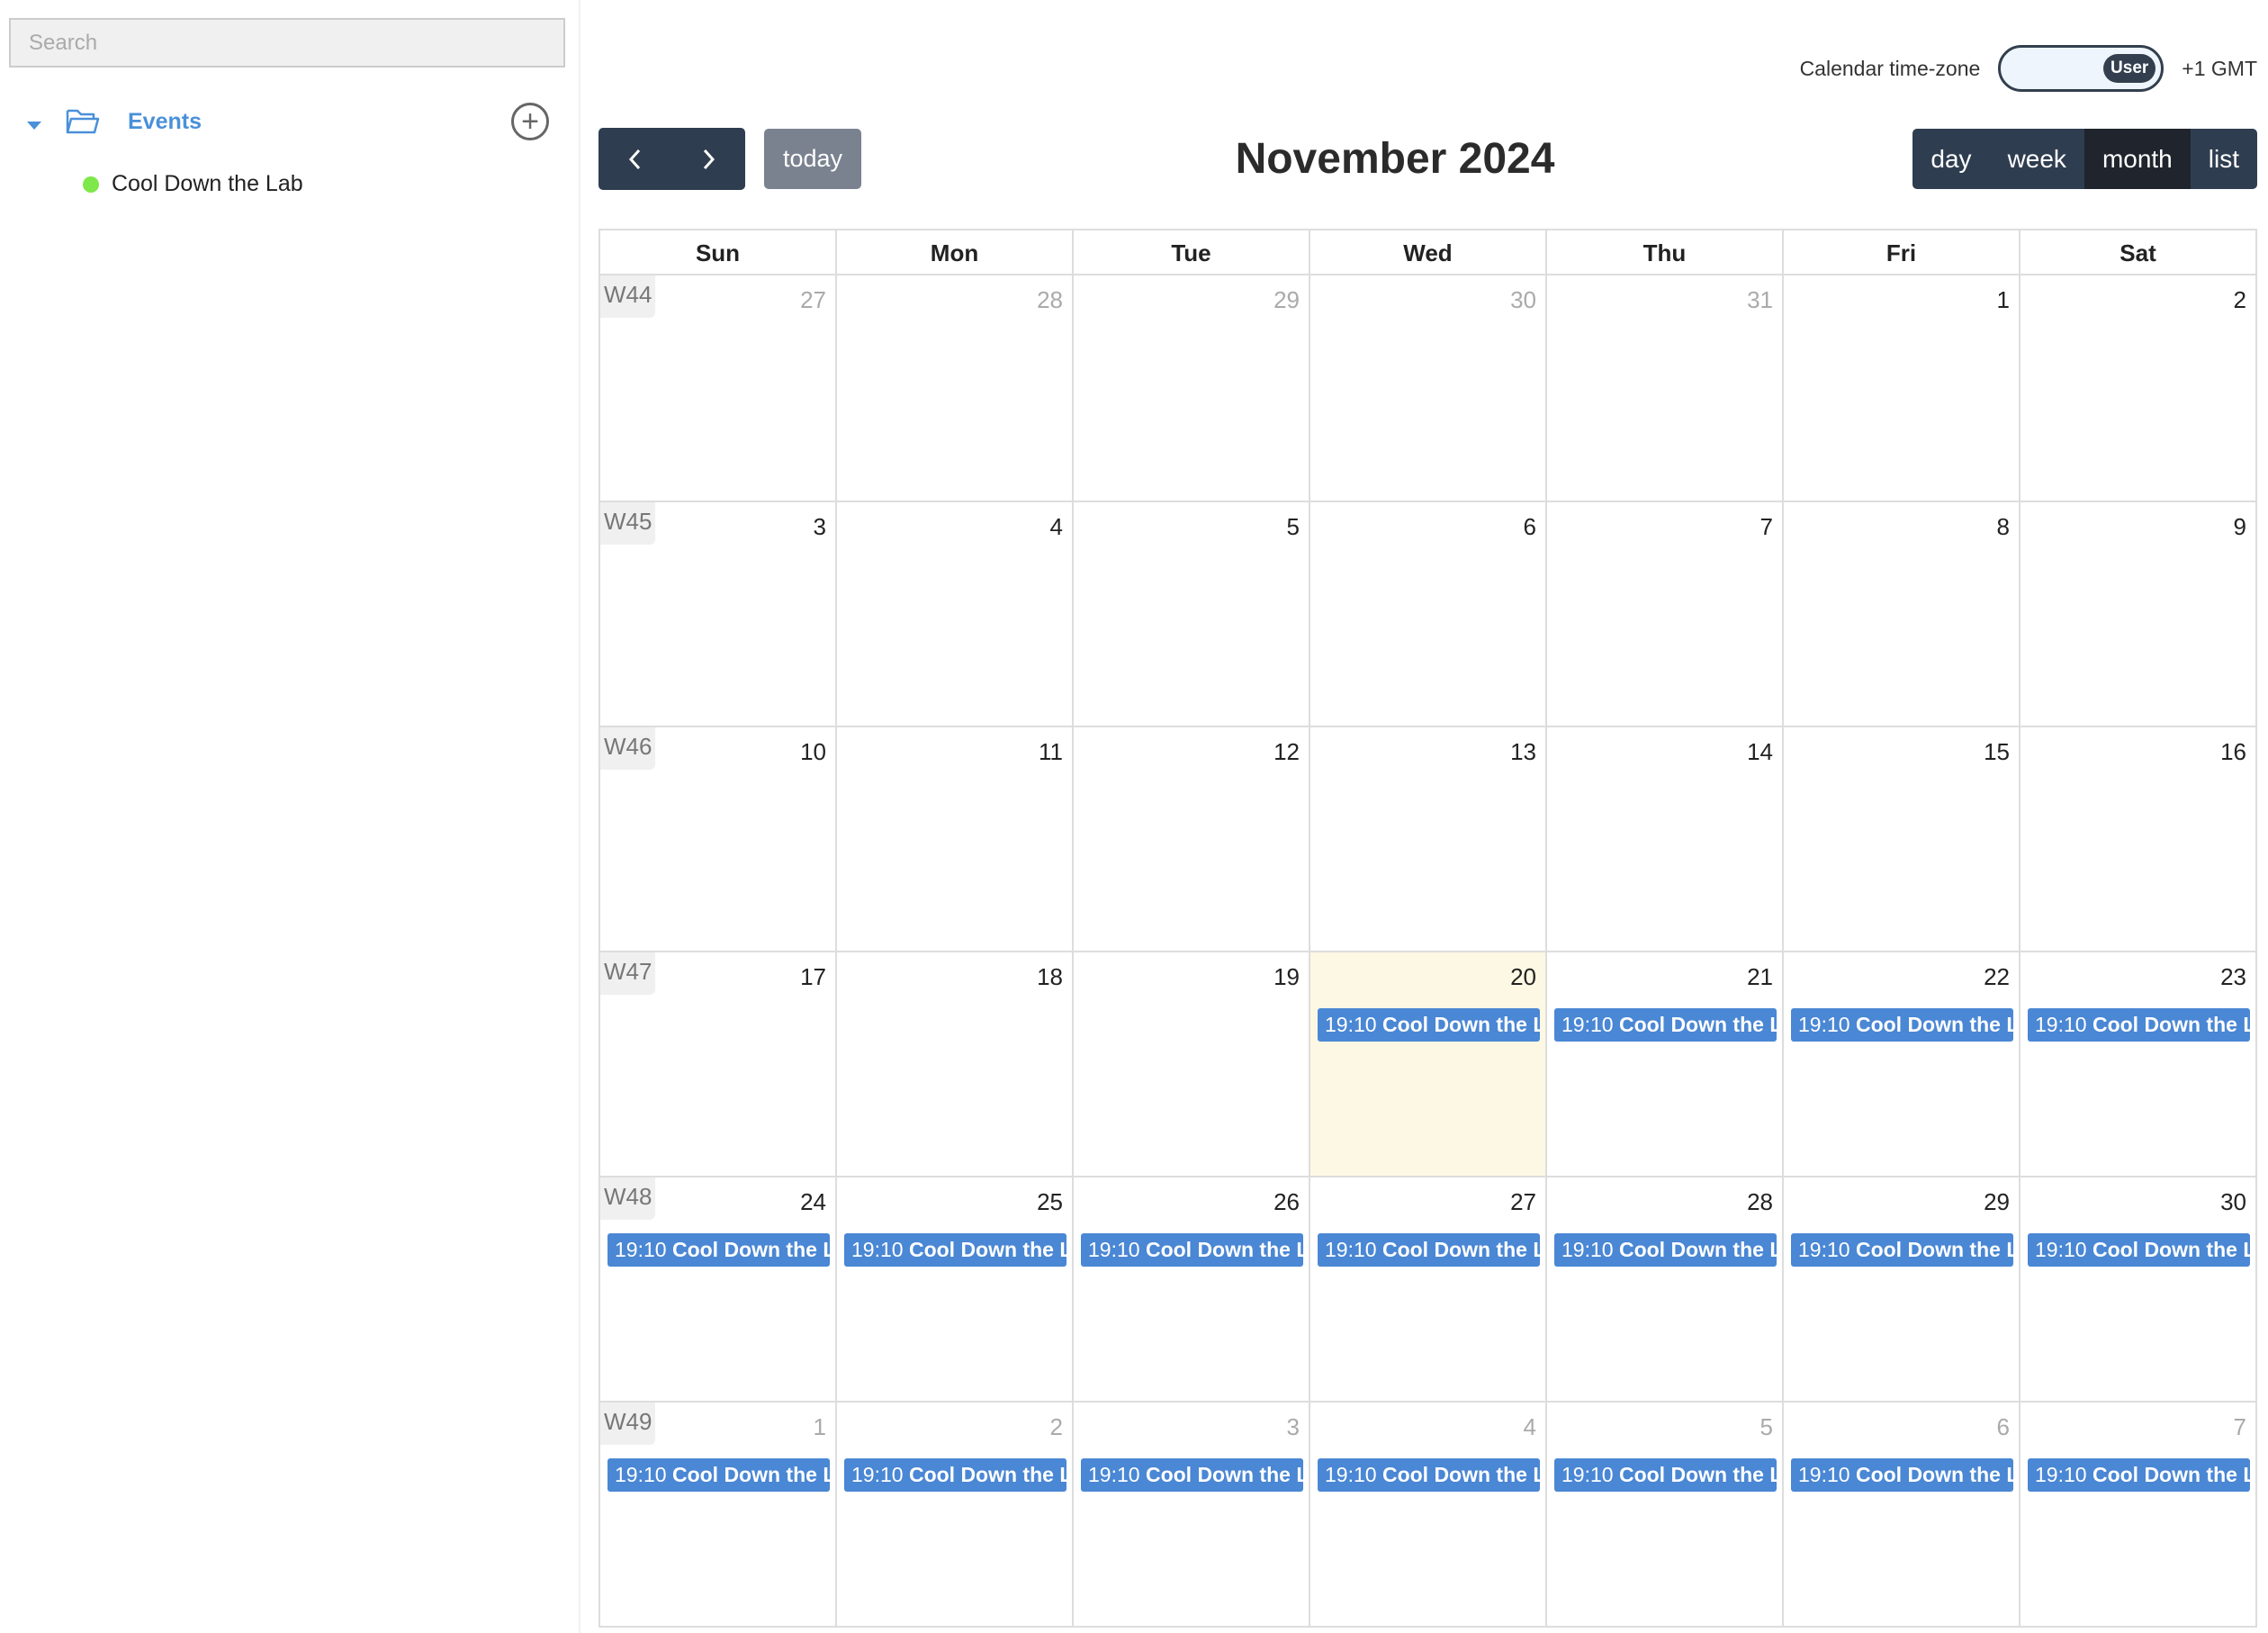 The image size is (2268, 1633). Describe the element at coordinates (813, 1202) in the screenshot. I see `day-number: 24` at that location.